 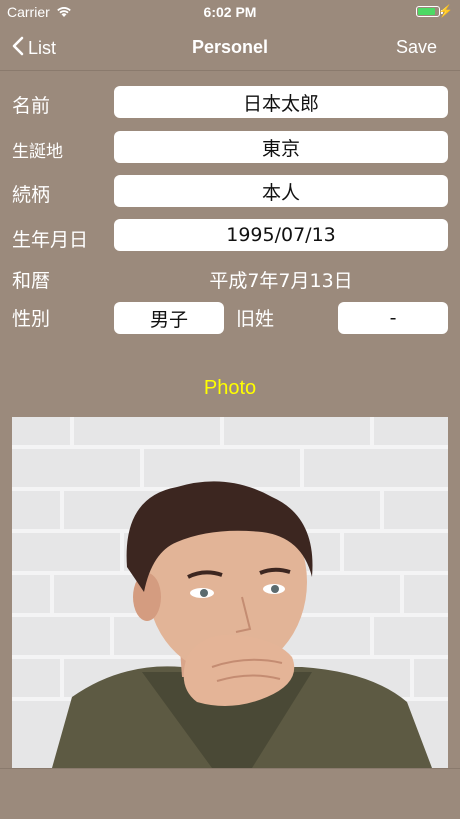 What do you see at coordinates (37, 152) in the screenshot?
I see `birthplace-label: 生誕地` at bounding box center [37, 152].